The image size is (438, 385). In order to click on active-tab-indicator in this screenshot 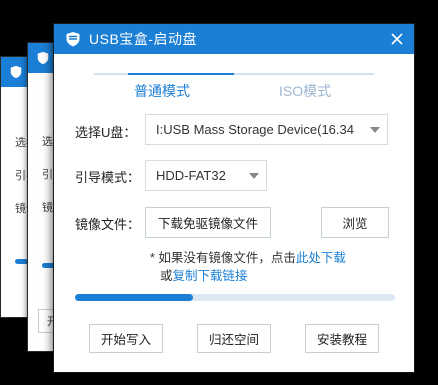, I will do `click(181, 74)`.